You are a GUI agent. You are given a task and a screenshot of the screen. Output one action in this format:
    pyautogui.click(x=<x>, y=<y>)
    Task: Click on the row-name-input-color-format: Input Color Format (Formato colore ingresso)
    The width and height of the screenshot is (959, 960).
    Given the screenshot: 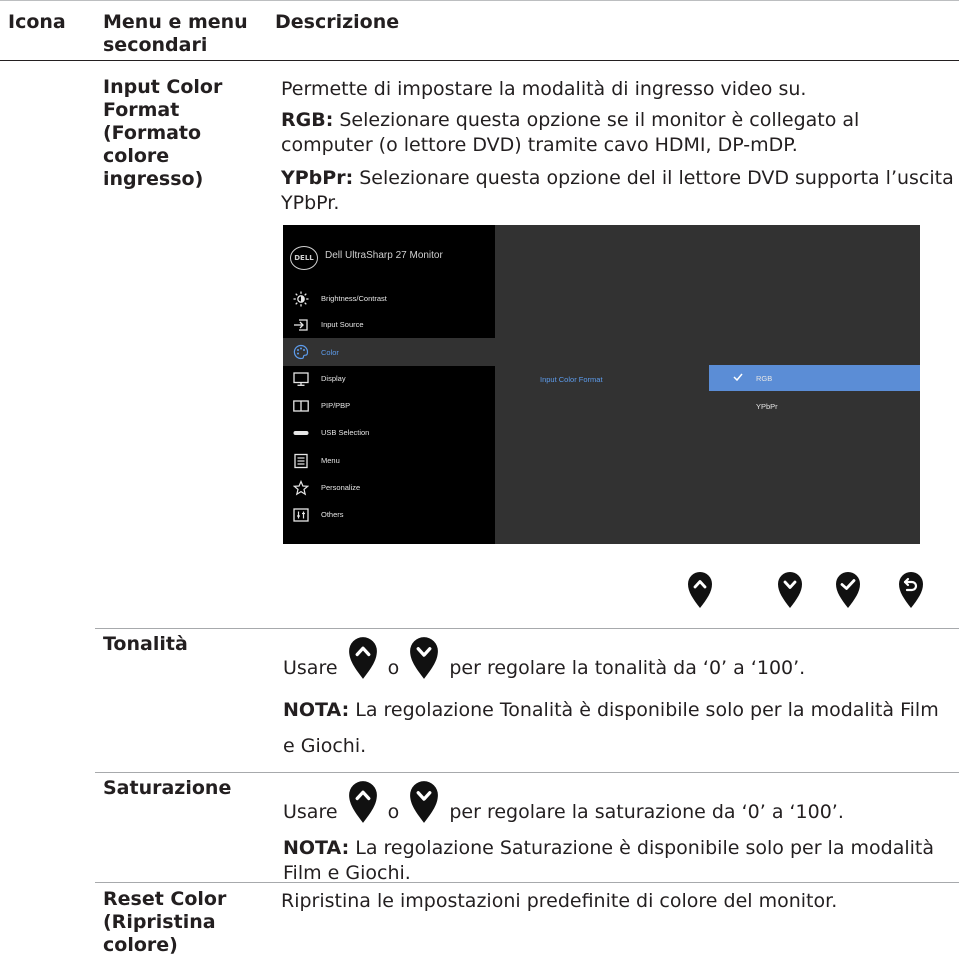 What is the action you would take?
    pyautogui.click(x=163, y=133)
    